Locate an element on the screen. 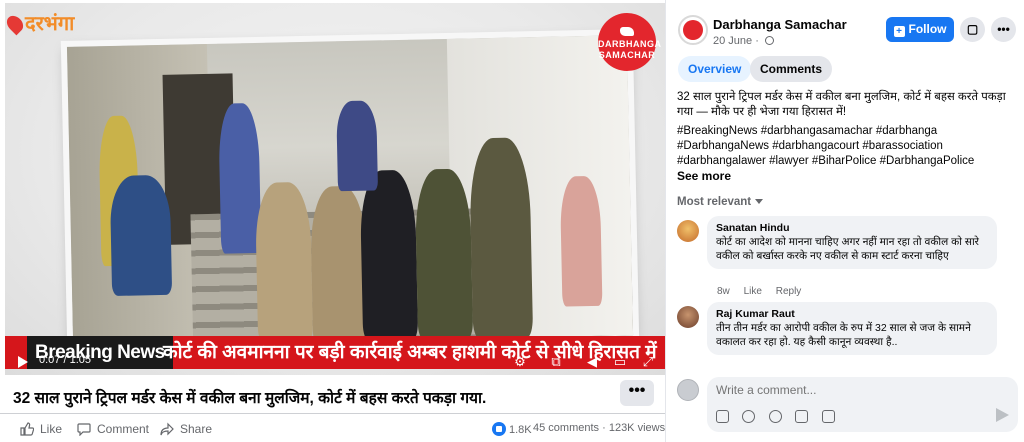 The width and height of the screenshot is (1024, 442). emoji-icon is located at coordinates (749, 416).